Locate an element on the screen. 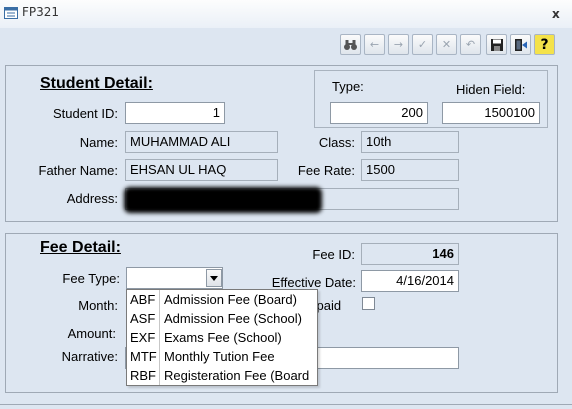 The image size is (572, 409). option-name: Monthly Tution Fee is located at coordinates (219, 356).